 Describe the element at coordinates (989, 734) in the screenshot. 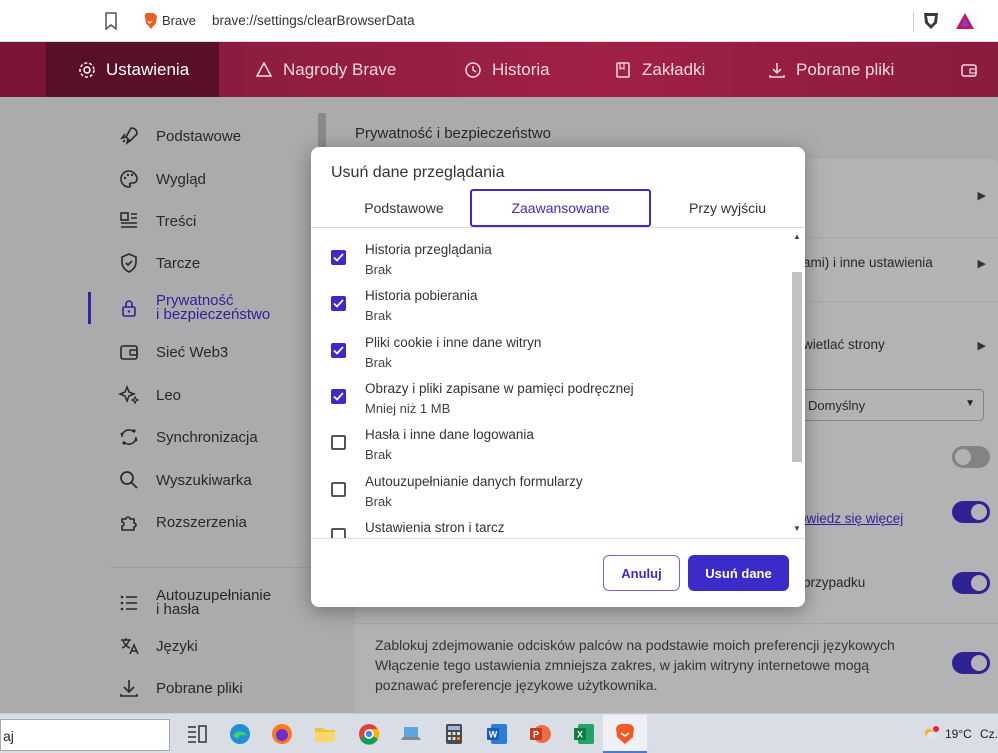

I see `date-text: Cz.` at that location.